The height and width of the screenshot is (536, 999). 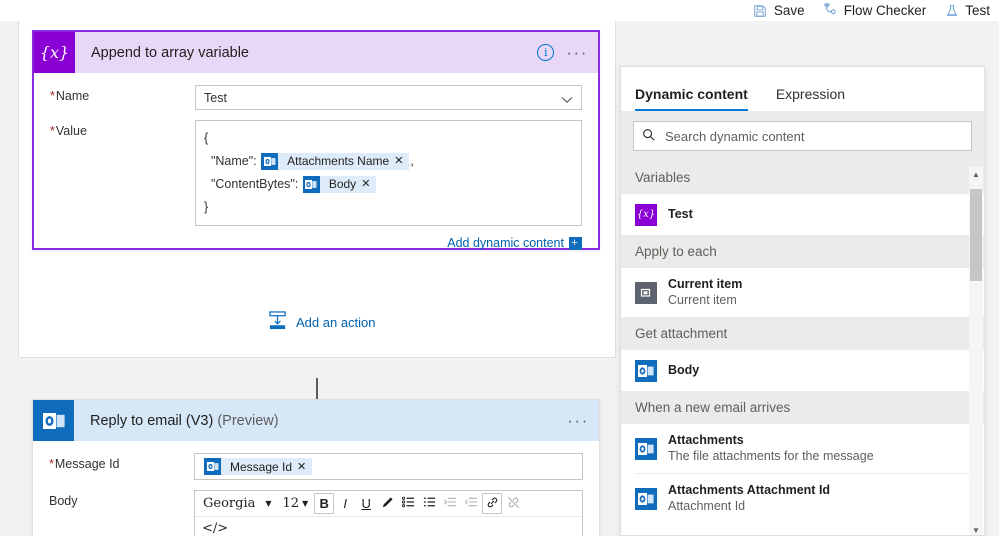 What do you see at coordinates (206, 138) in the screenshot?
I see `value-line-open: {` at bounding box center [206, 138].